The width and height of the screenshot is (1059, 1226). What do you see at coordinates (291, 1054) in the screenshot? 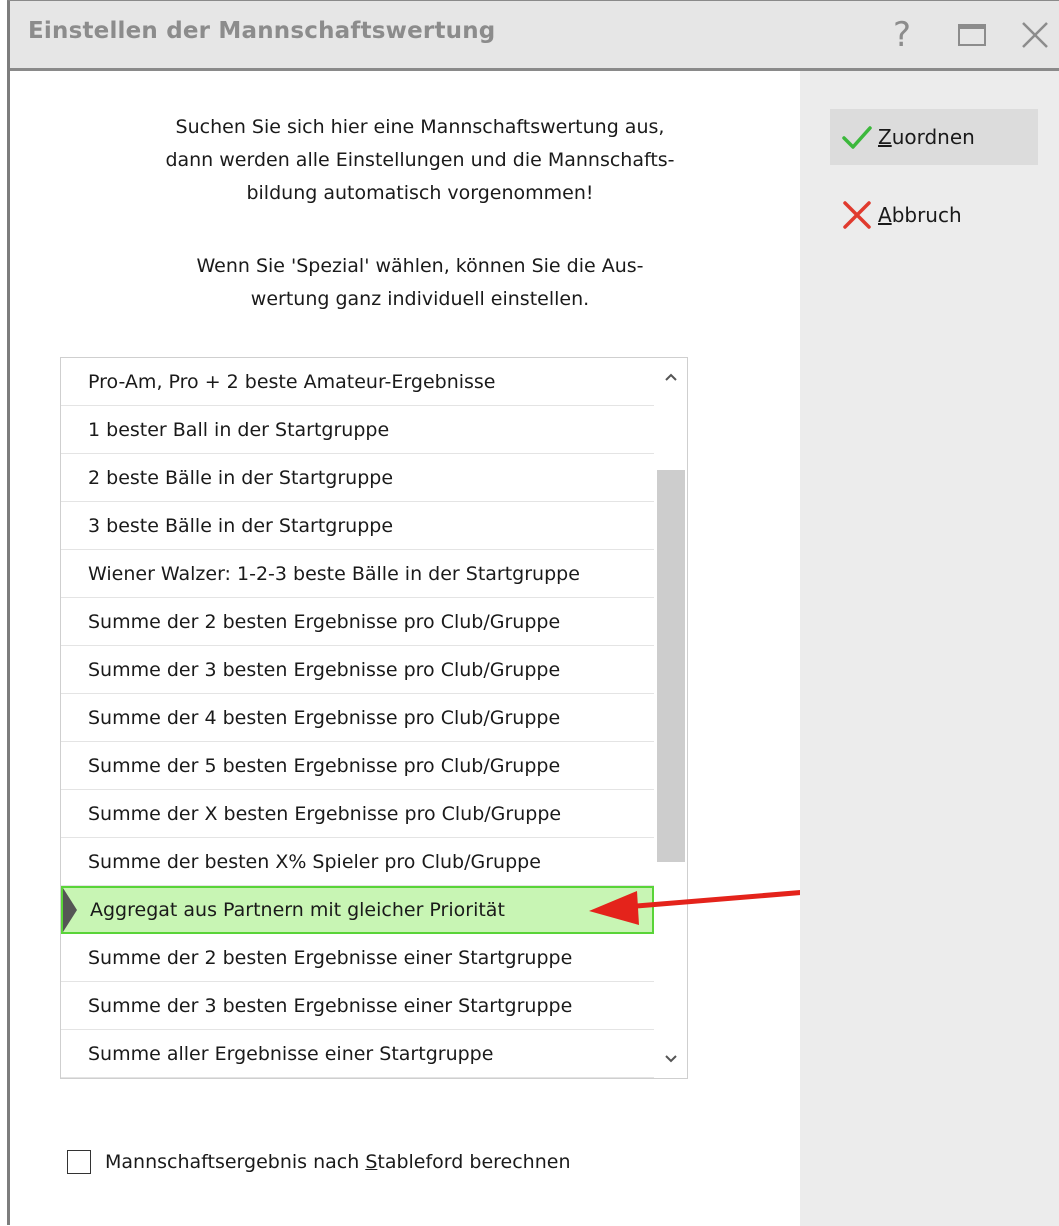
I see `list-item-label: Summe aller Ergebnisse einer Startgruppe` at bounding box center [291, 1054].